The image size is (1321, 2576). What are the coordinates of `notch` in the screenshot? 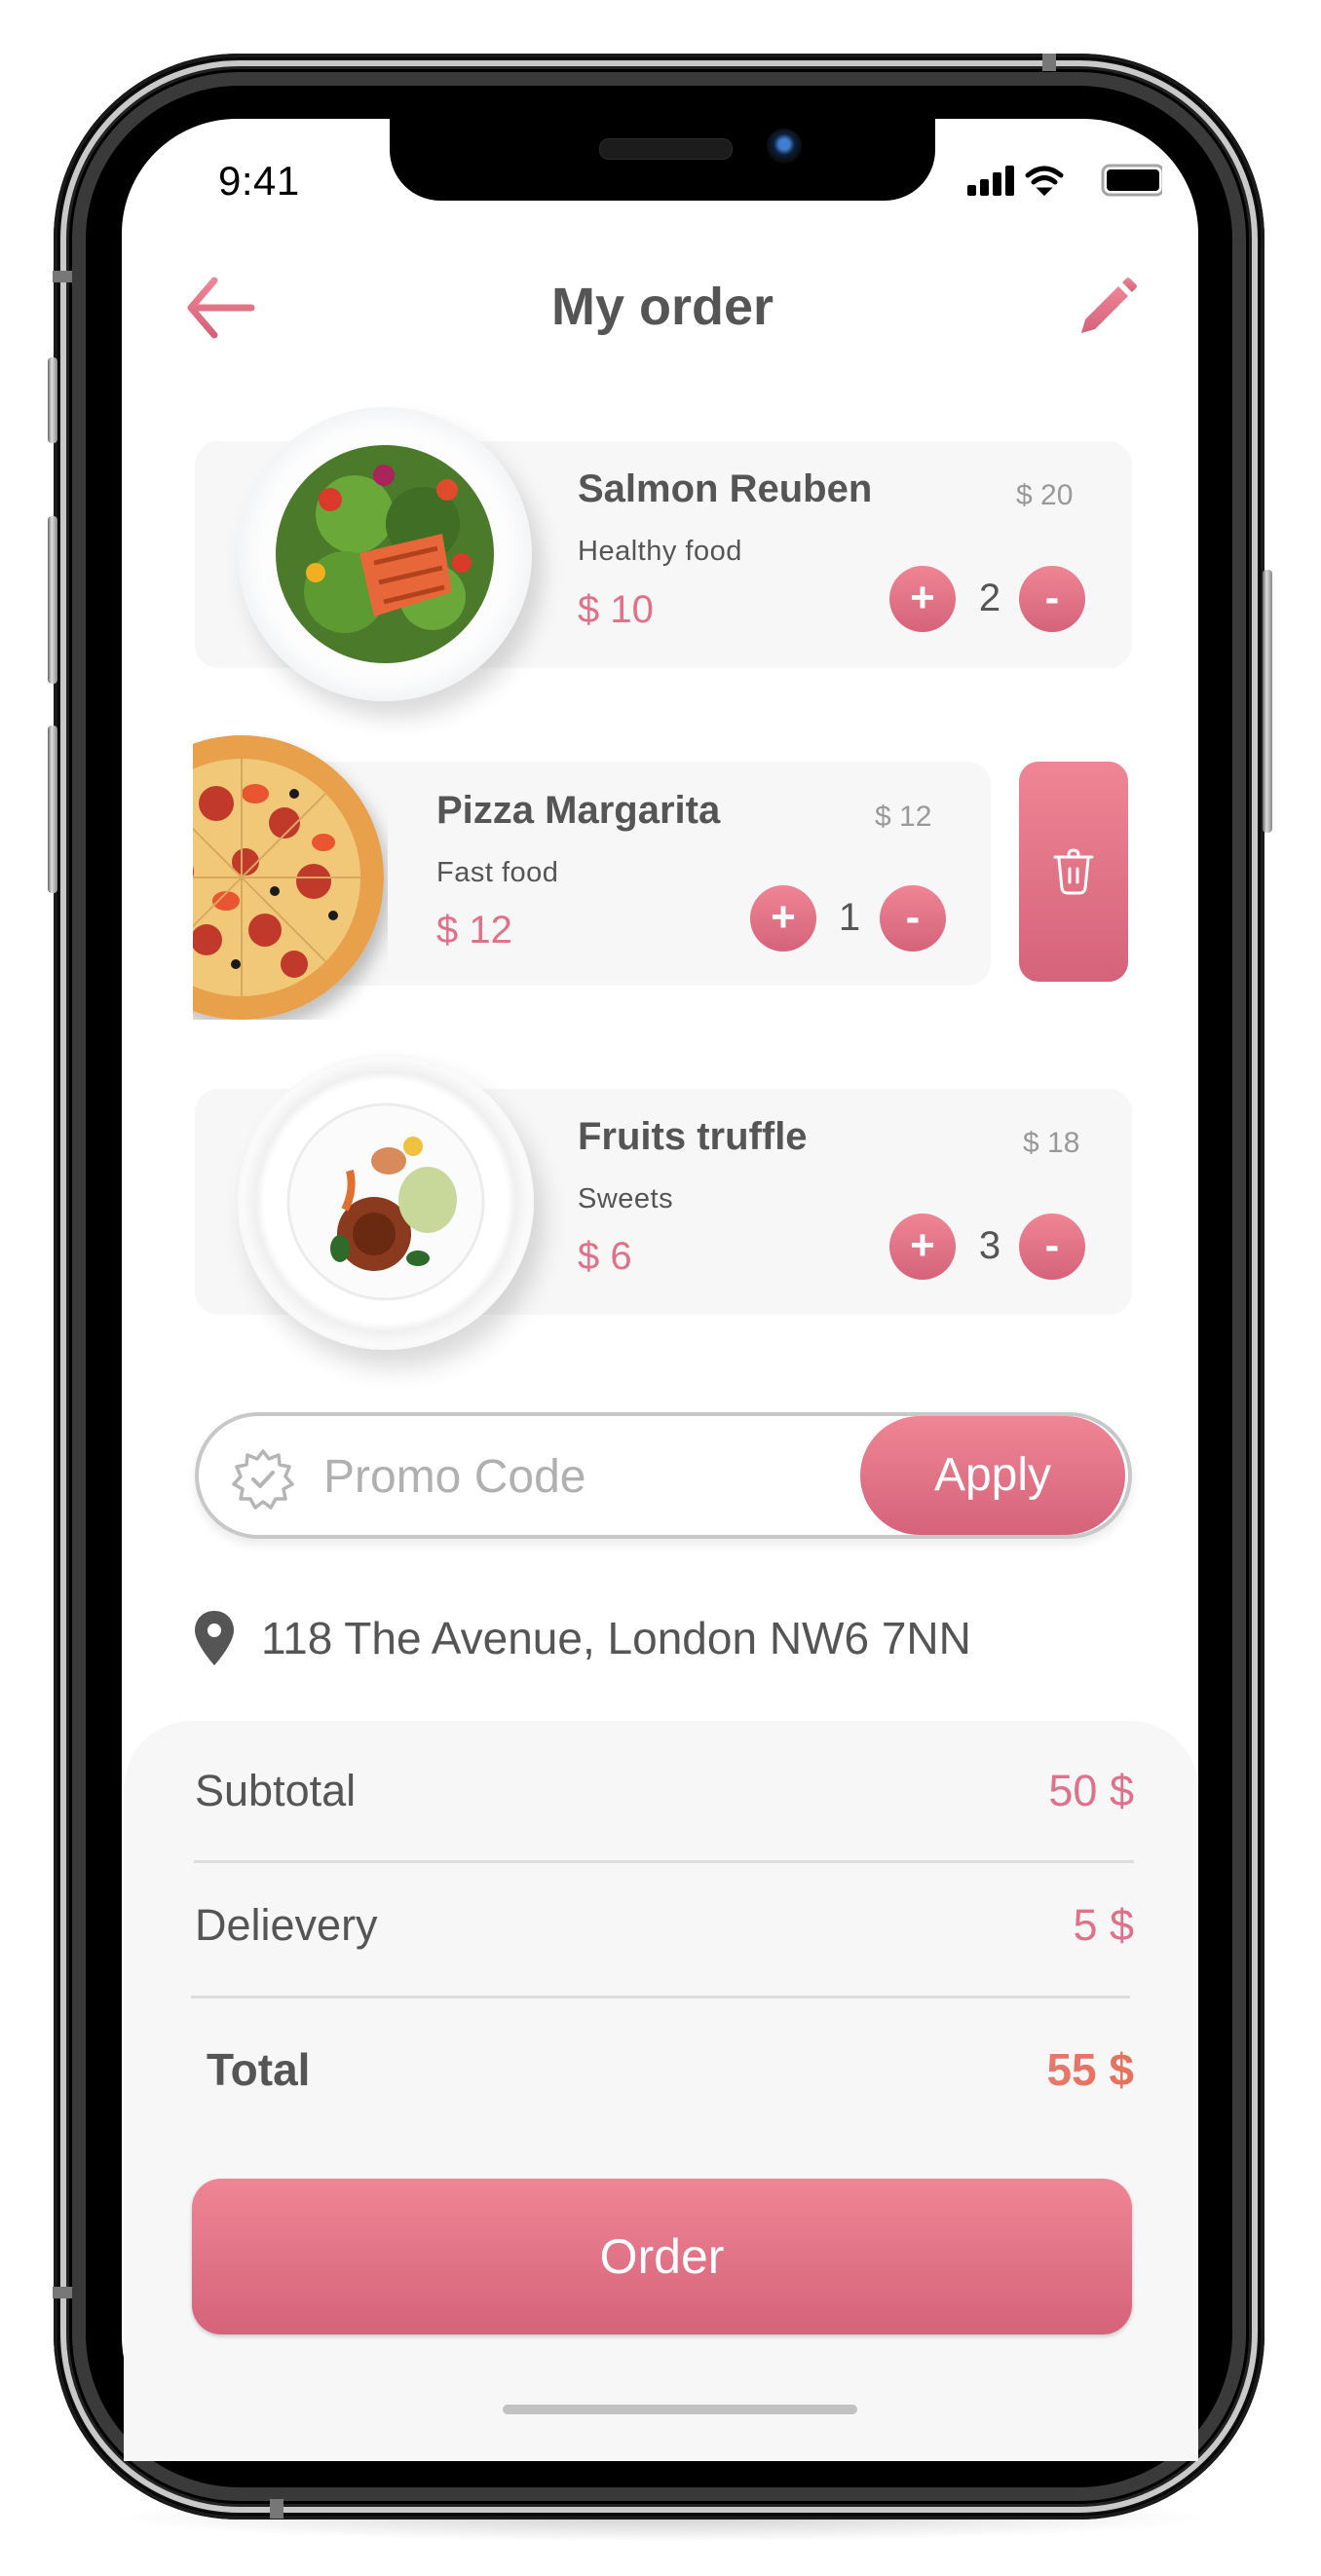 It's located at (662, 160).